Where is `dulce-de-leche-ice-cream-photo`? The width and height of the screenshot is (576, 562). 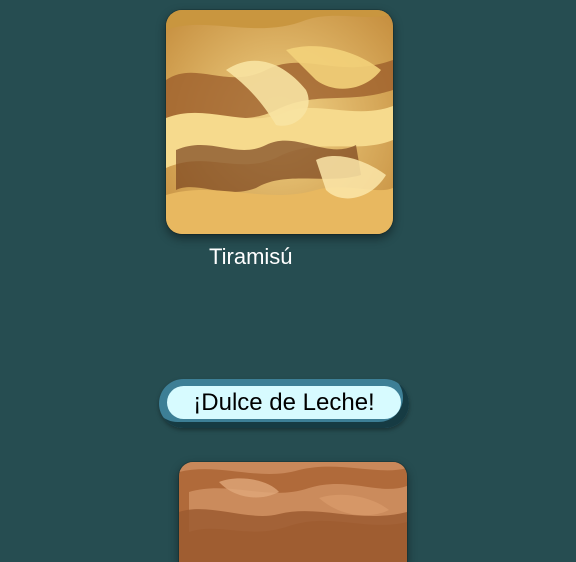 dulce-de-leche-ice-cream-photo is located at coordinates (293, 512).